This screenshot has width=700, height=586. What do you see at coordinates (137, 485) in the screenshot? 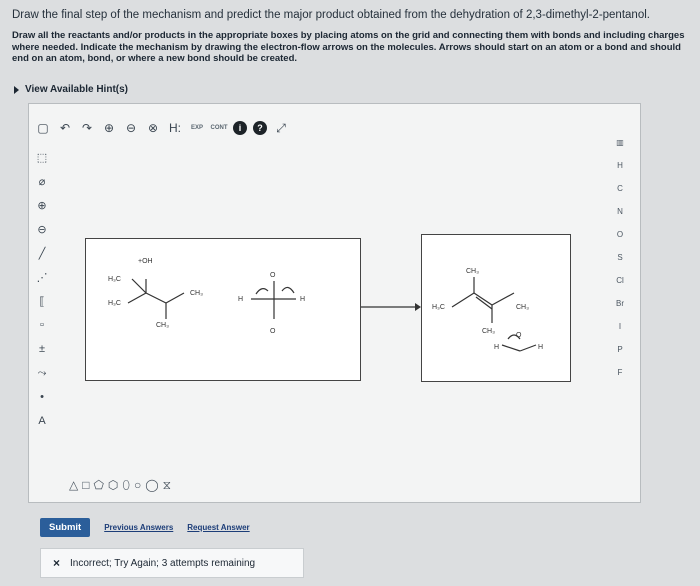
I see `octagon-shape-icon: ○` at bounding box center [137, 485].